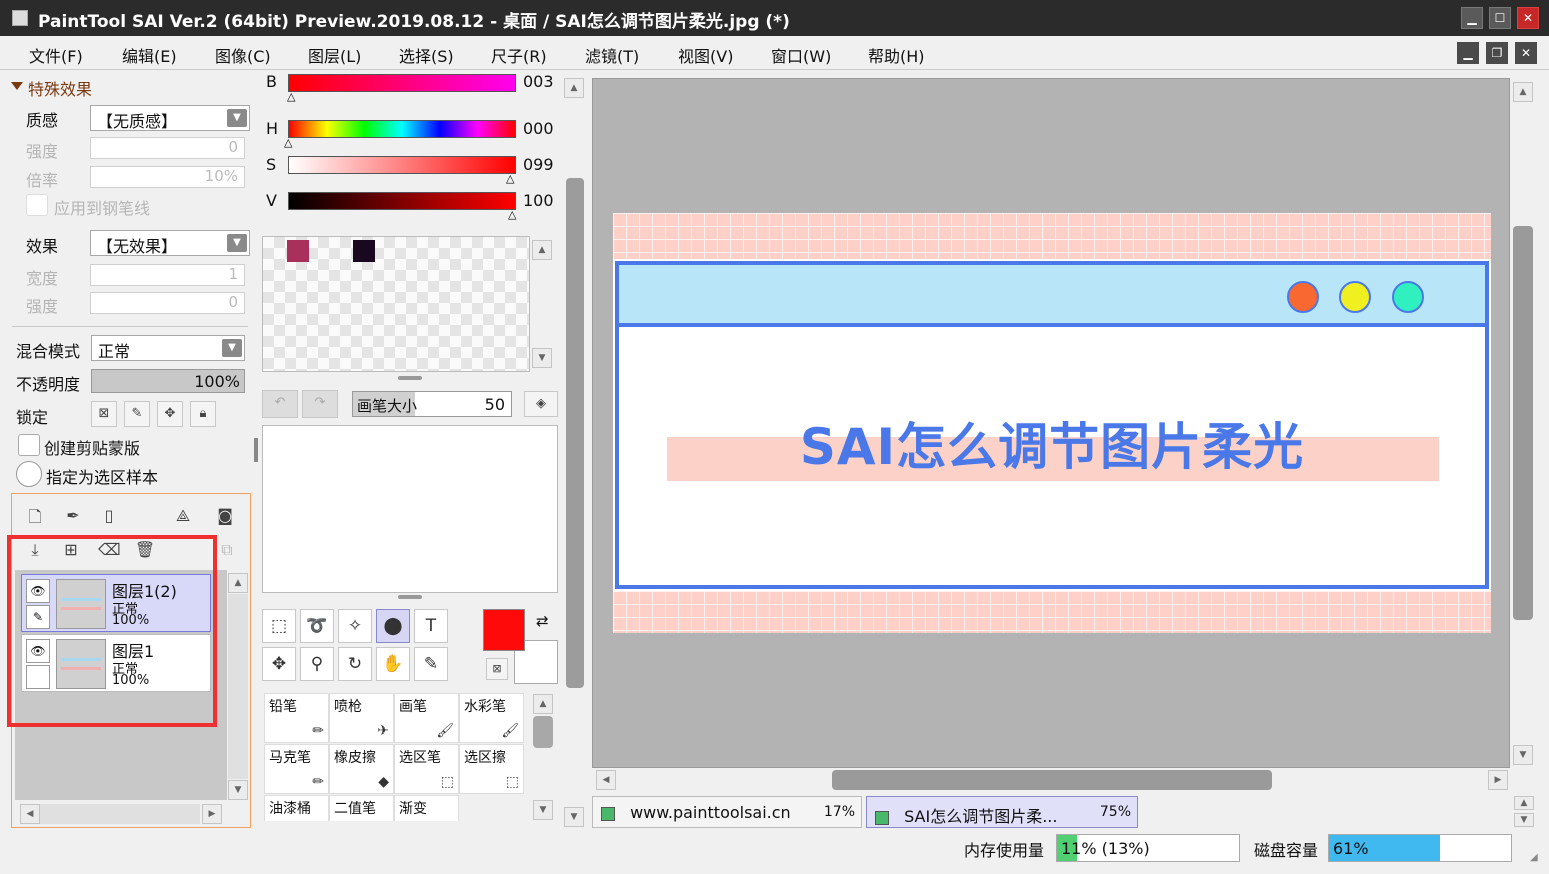  Describe the element at coordinates (120, 814) in the screenshot. I see `layer-hscroll-track` at that location.